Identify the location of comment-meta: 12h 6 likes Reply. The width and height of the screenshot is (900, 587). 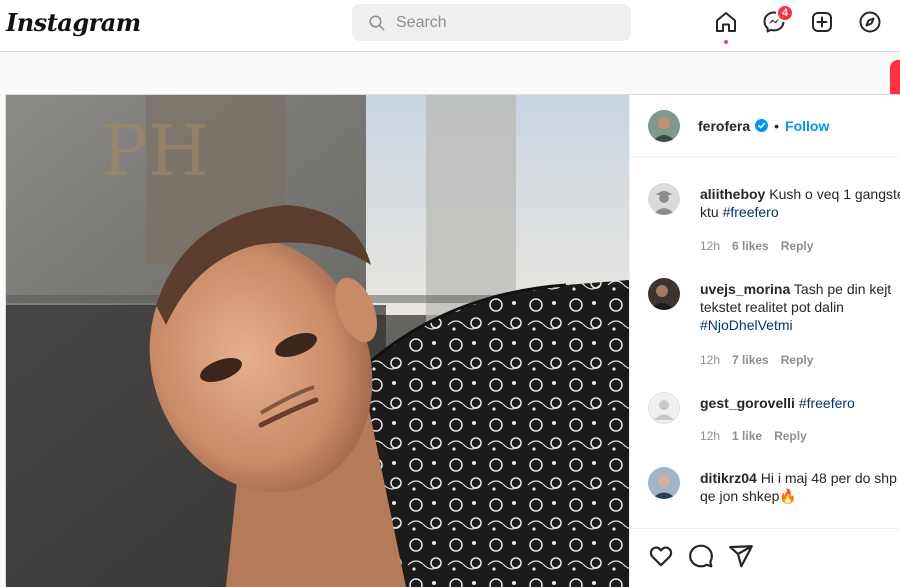
(762, 246).